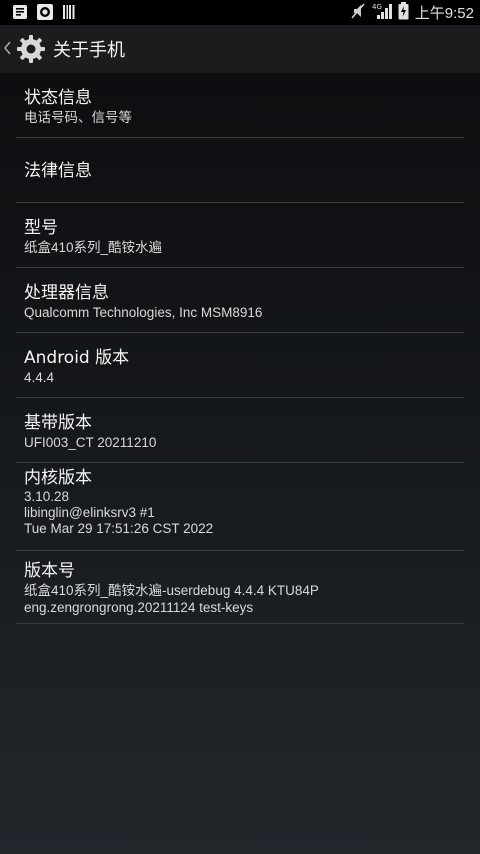 The width and height of the screenshot is (480, 854). What do you see at coordinates (20, 14) in the screenshot?
I see `notification-message-icon` at bounding box center [20, 14].